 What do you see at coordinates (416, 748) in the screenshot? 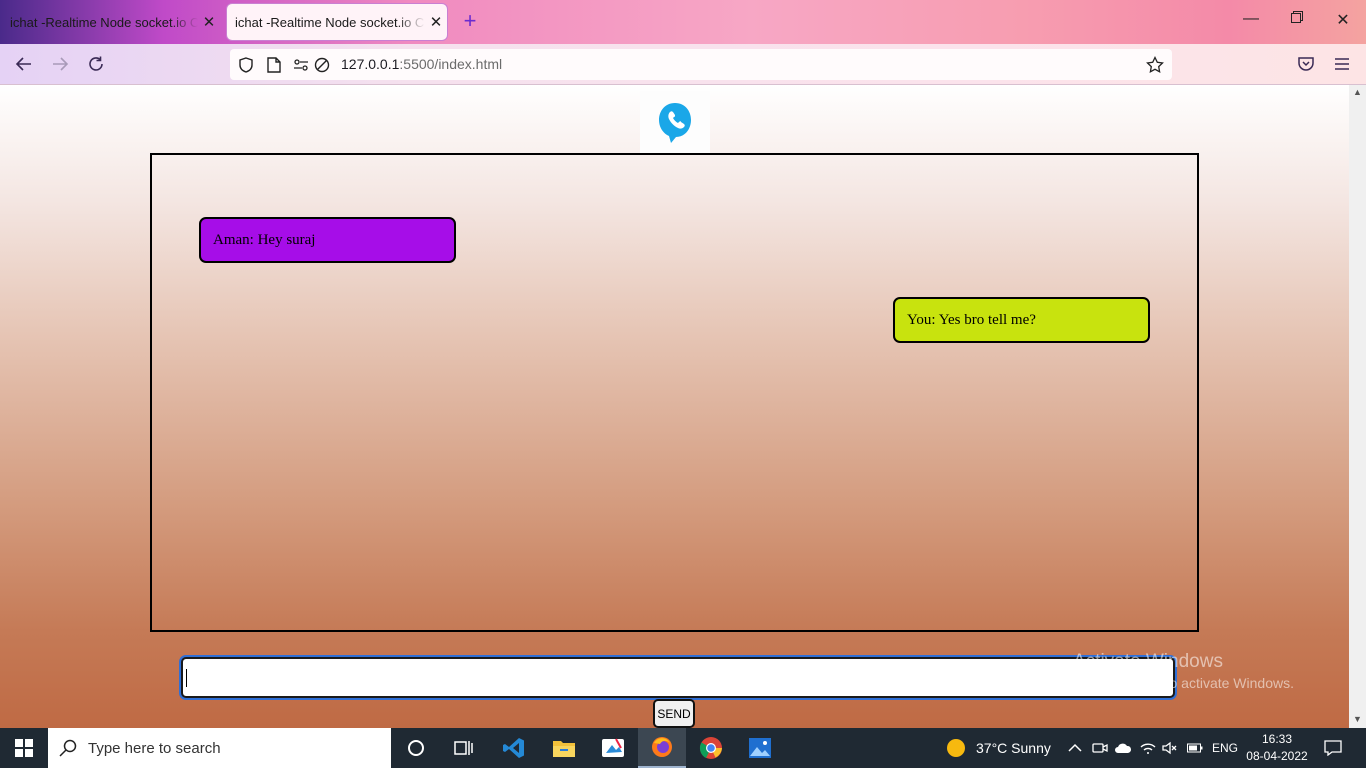
I see `cortana-icon` at bounding box center [416, 748].